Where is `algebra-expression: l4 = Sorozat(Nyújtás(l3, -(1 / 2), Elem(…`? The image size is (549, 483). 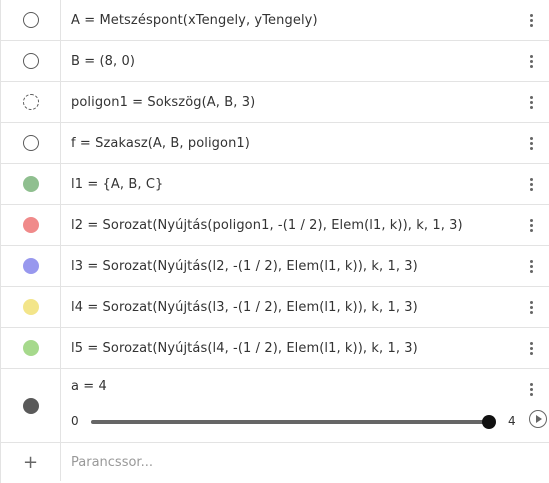
algebra-expression: l4 = Sorozat(Nyújtás(l3, -(1 / 2), Elem(… is located at coordinates (290, 307).